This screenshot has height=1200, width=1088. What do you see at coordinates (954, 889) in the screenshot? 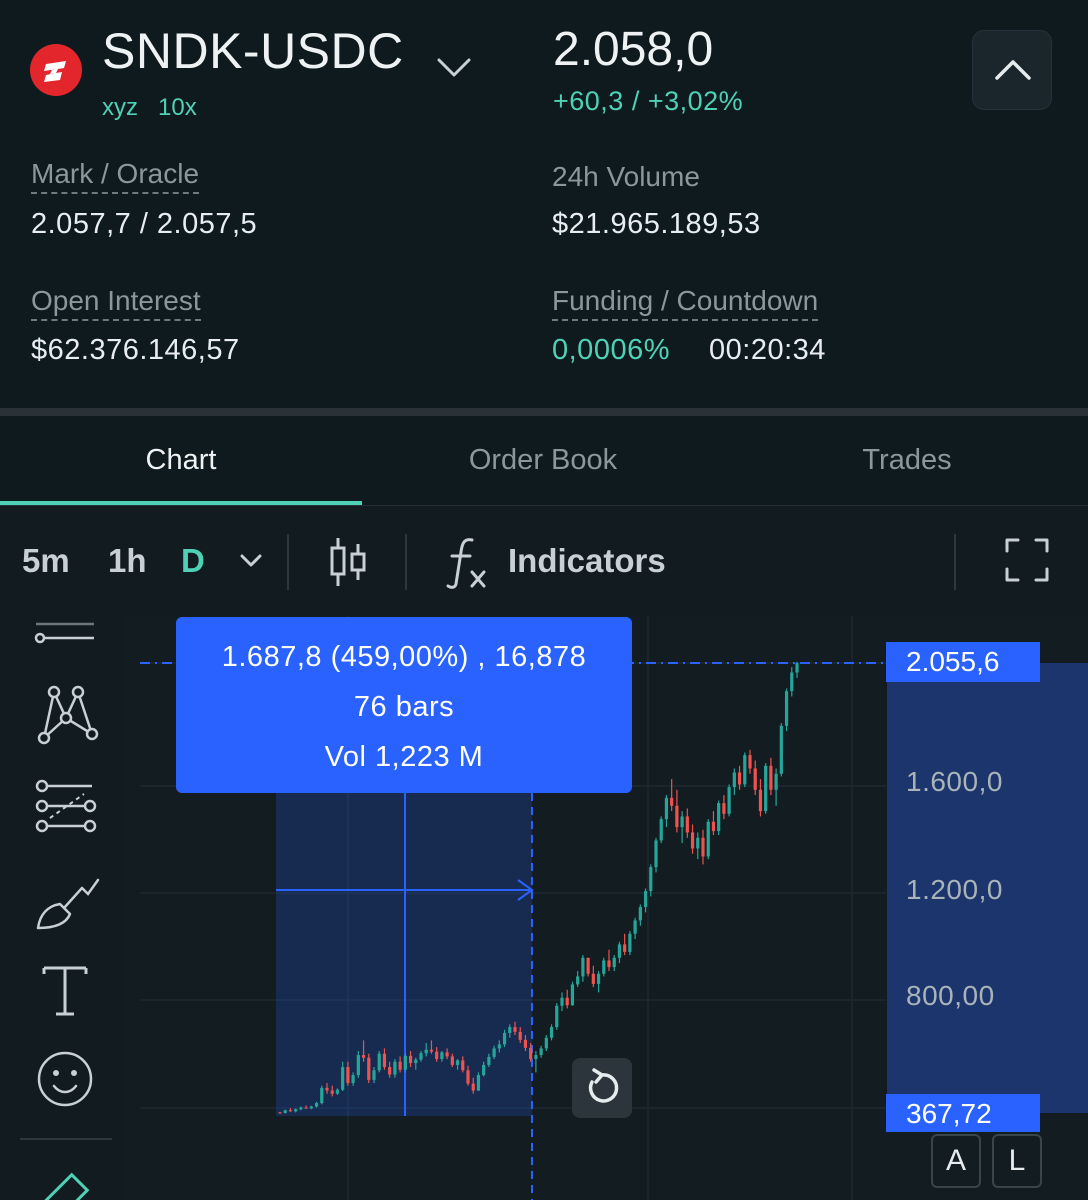
I see `price-axis-label: 1.200,0` at bounding box center [954, 889].